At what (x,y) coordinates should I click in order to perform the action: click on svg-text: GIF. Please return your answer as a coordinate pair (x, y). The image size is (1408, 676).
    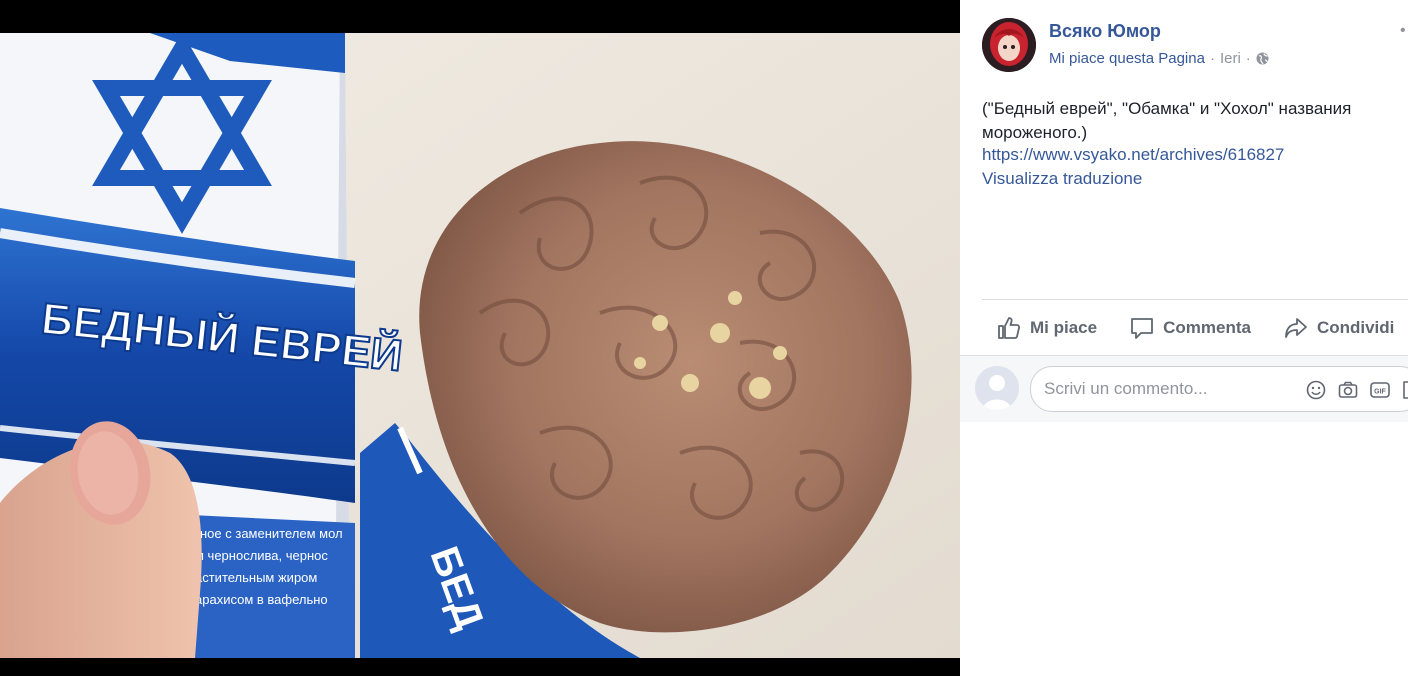
    Looking at the image, I should click on (1380, 392).